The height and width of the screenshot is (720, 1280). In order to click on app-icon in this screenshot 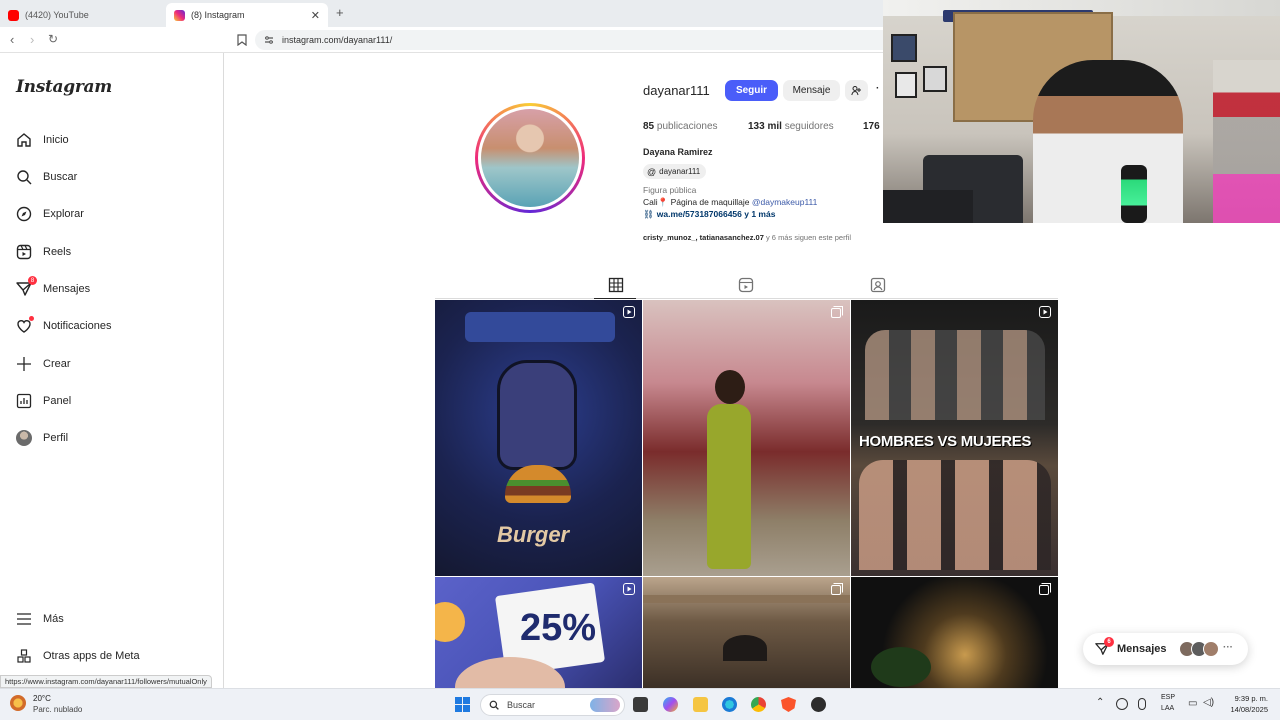, I will do `click(818, 704)`.